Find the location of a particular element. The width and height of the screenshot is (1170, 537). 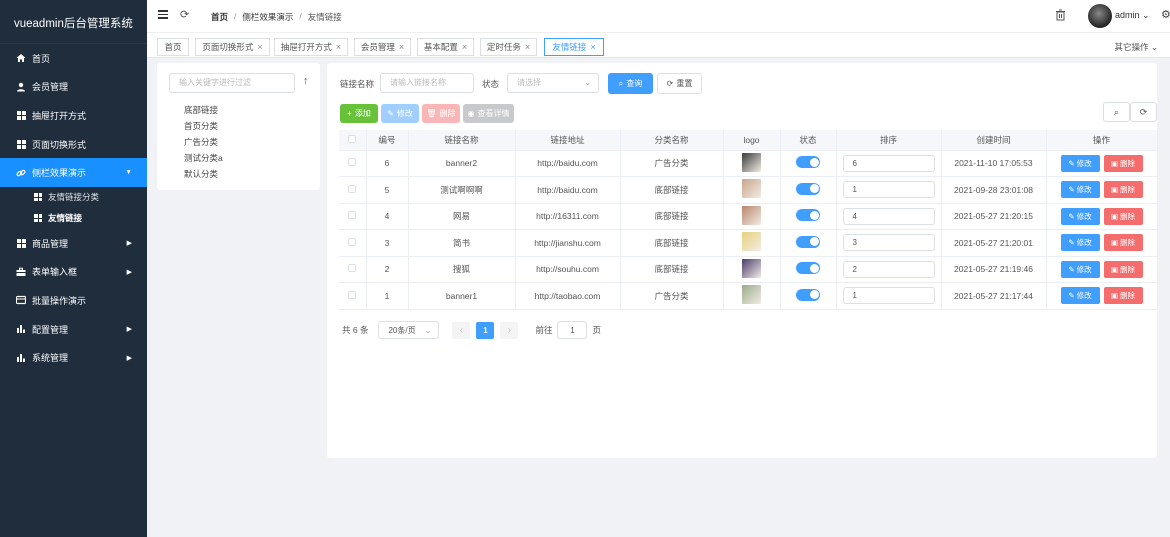

sidebar-subitem: 友情链接分类 is located at coordinates (73, 197).